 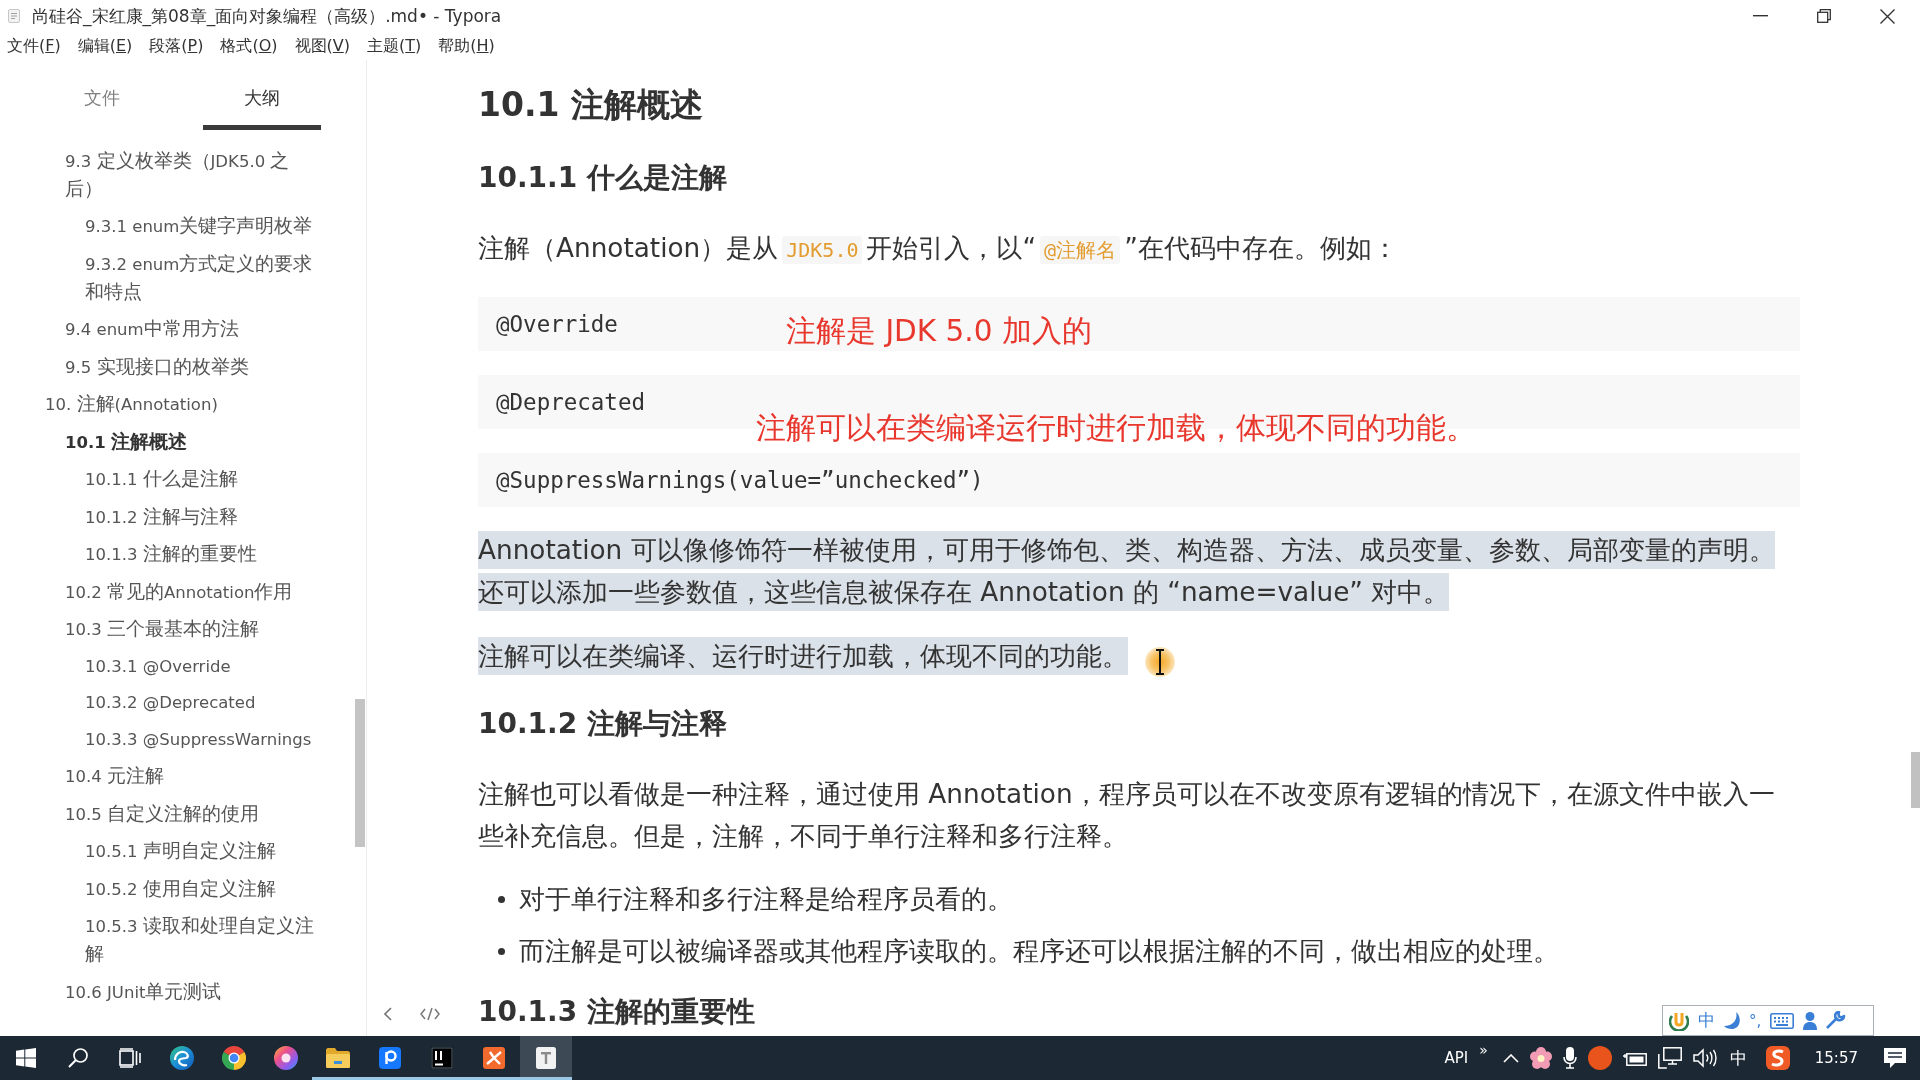 I want to click on list-item: 而注解是可以被编译器或其他程序读取的。程序还可以根据注解的不同，做出相应的处理。, so click(x=1039, y=951).